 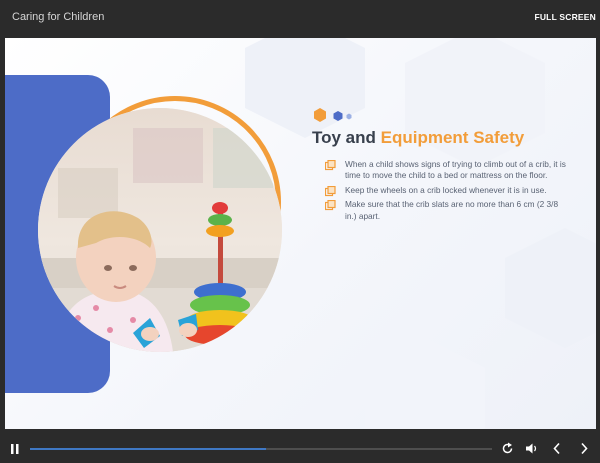 What do you see at coordinates (300, 447) in the screenshot?
I see `player-control-bar` at bounding box center [300, 447].